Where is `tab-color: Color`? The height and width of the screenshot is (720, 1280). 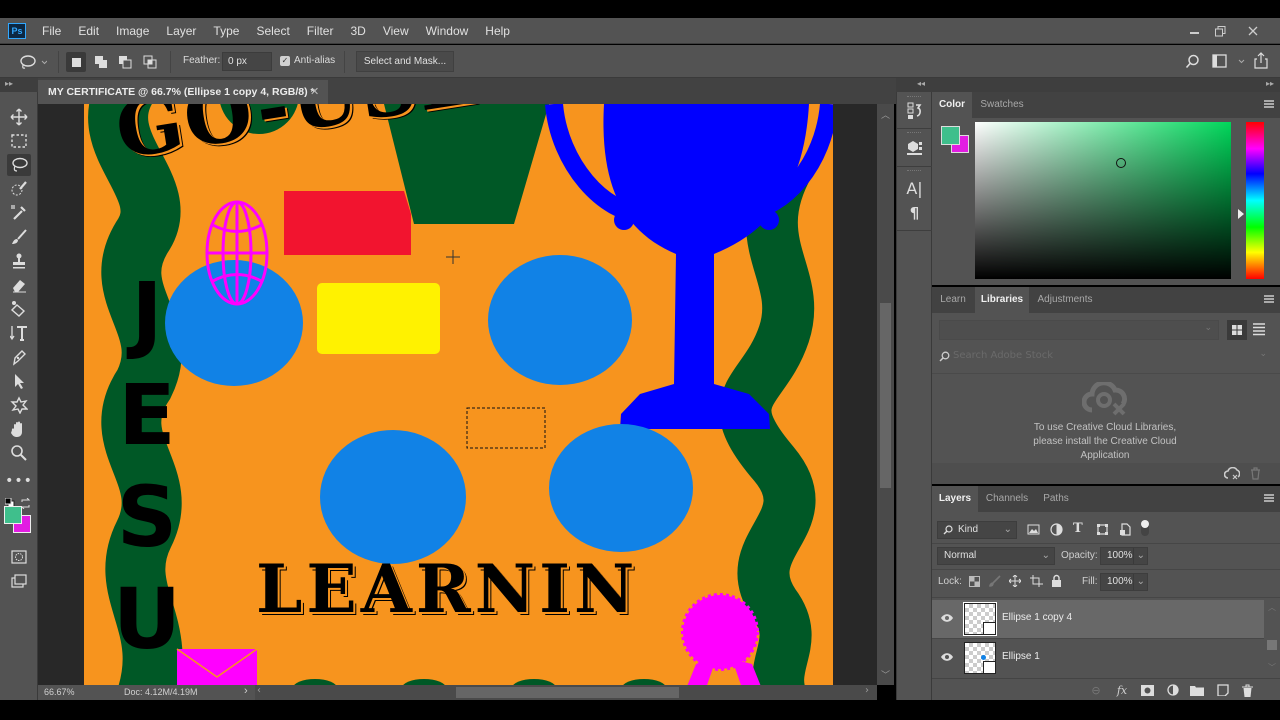 tab-color: Color is located at coordinates (952, 105).